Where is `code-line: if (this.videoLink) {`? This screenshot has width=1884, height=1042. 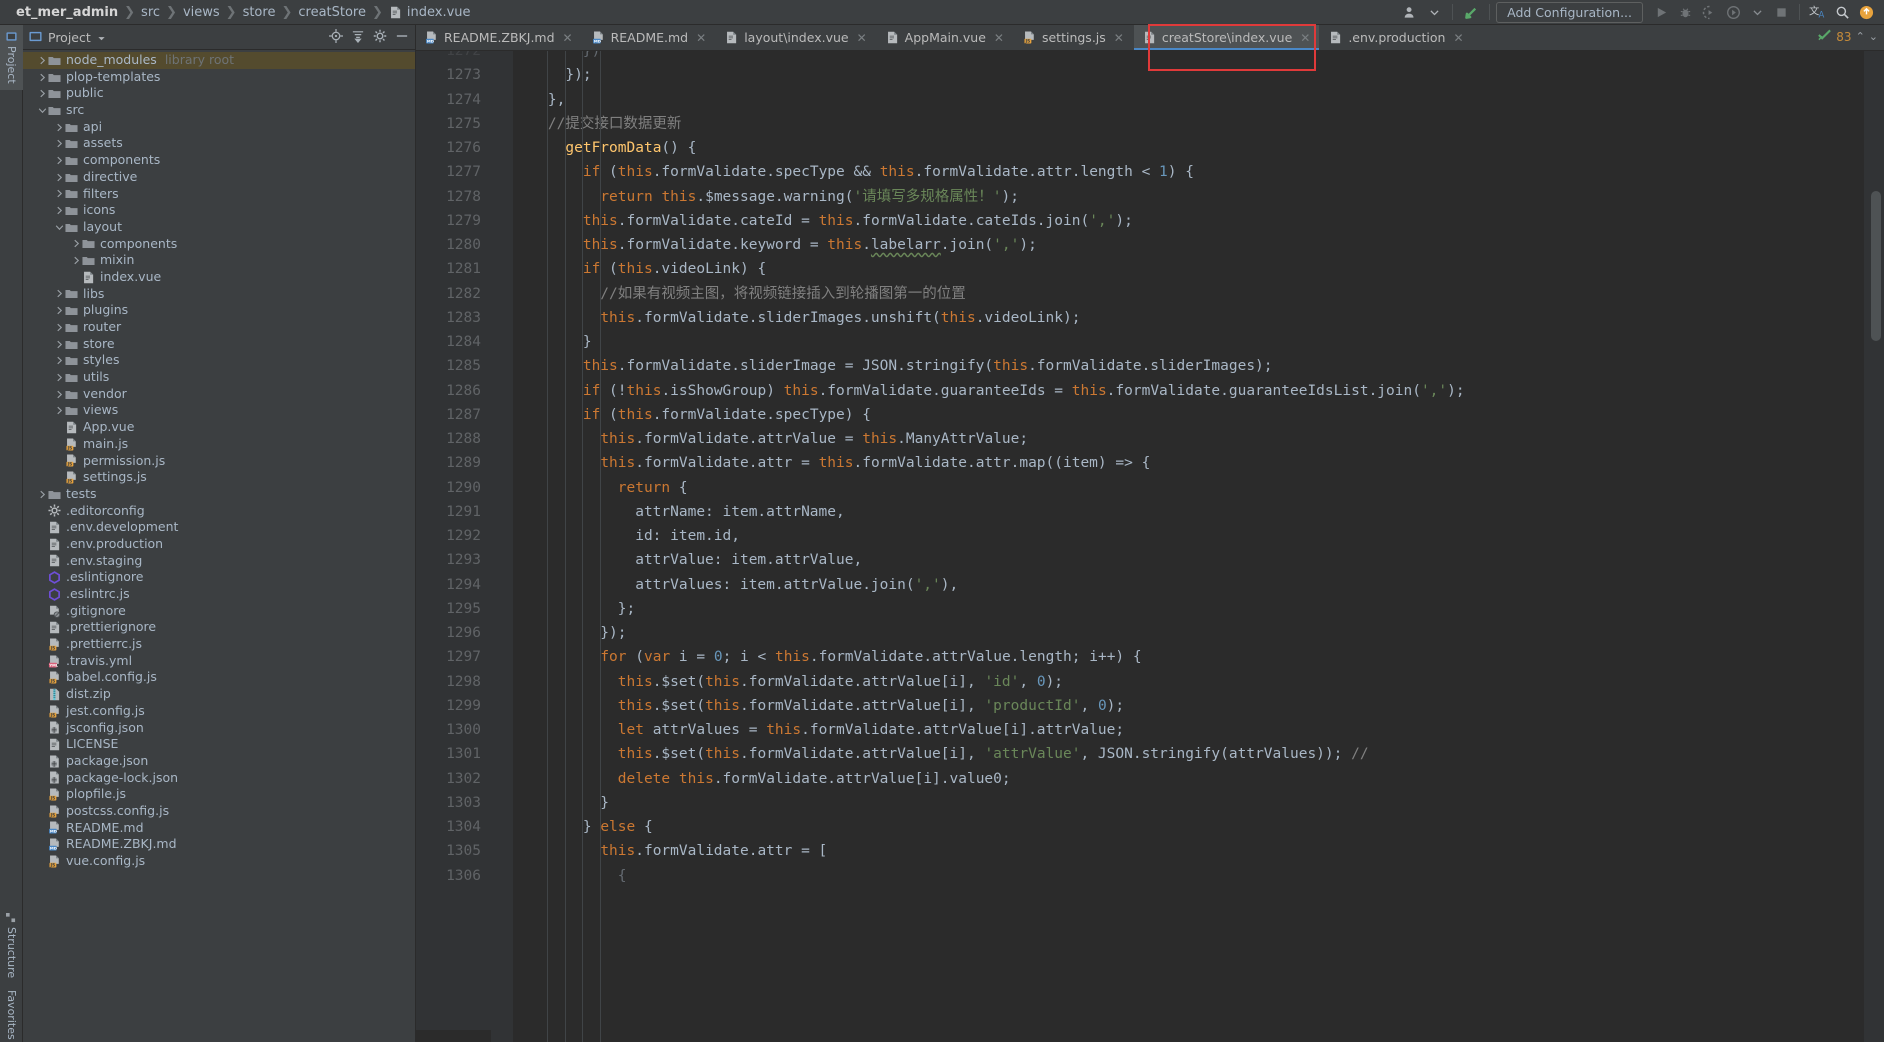
code-line: if (this.videoLink) { is located at coordinates (1188, 269).